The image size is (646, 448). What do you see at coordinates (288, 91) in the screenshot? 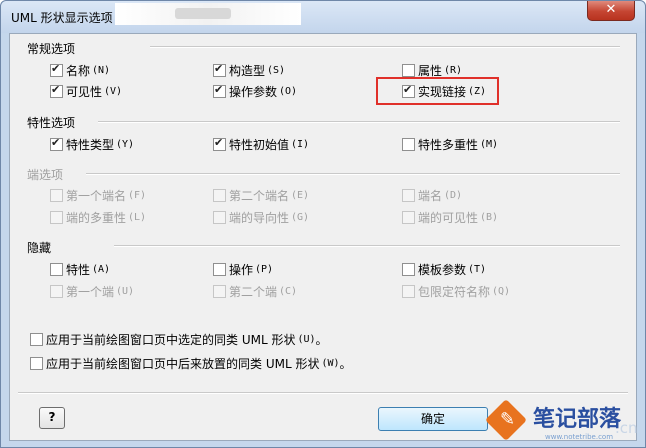
I see `shortcut-key: (O)` at bounding box center [288, 91].